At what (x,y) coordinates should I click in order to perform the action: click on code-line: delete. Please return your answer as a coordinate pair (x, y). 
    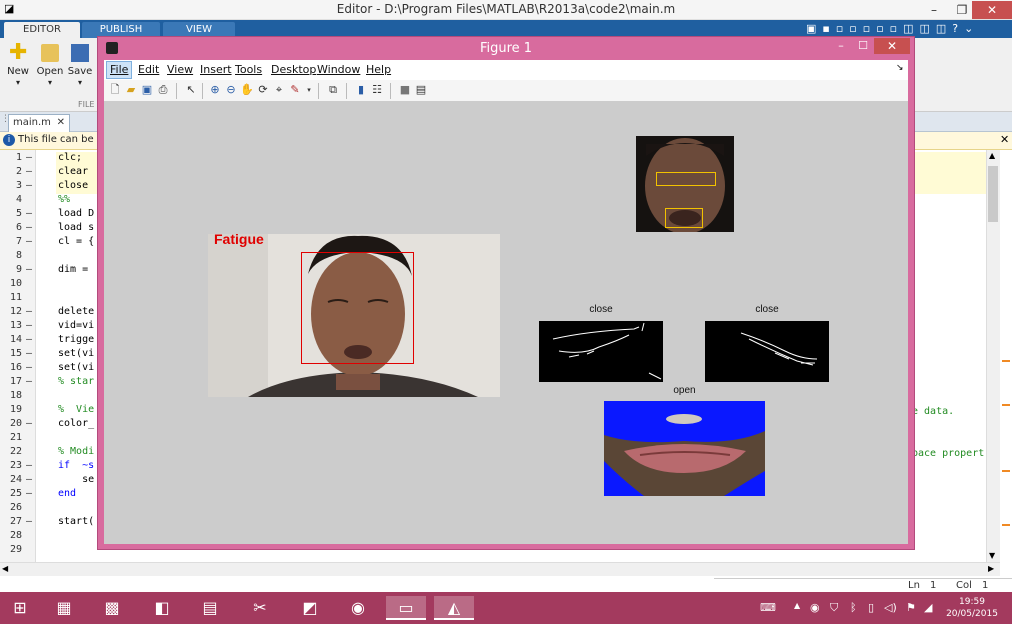
    Looking at the image, I should click on (76, 311).